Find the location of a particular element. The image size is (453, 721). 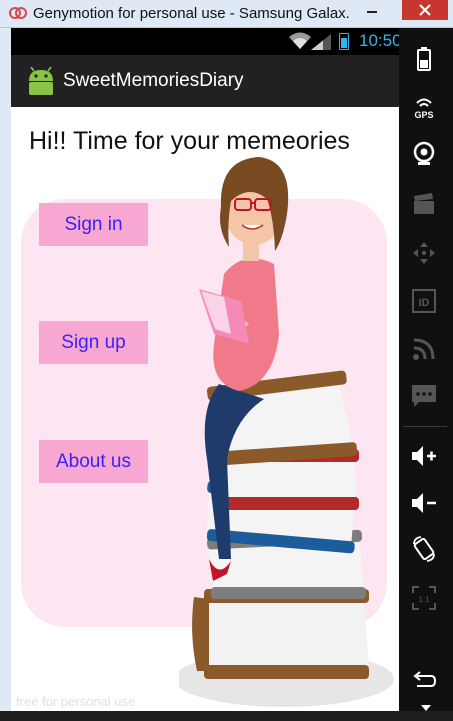

volume-up-icon is located at coordinates (424, 456).